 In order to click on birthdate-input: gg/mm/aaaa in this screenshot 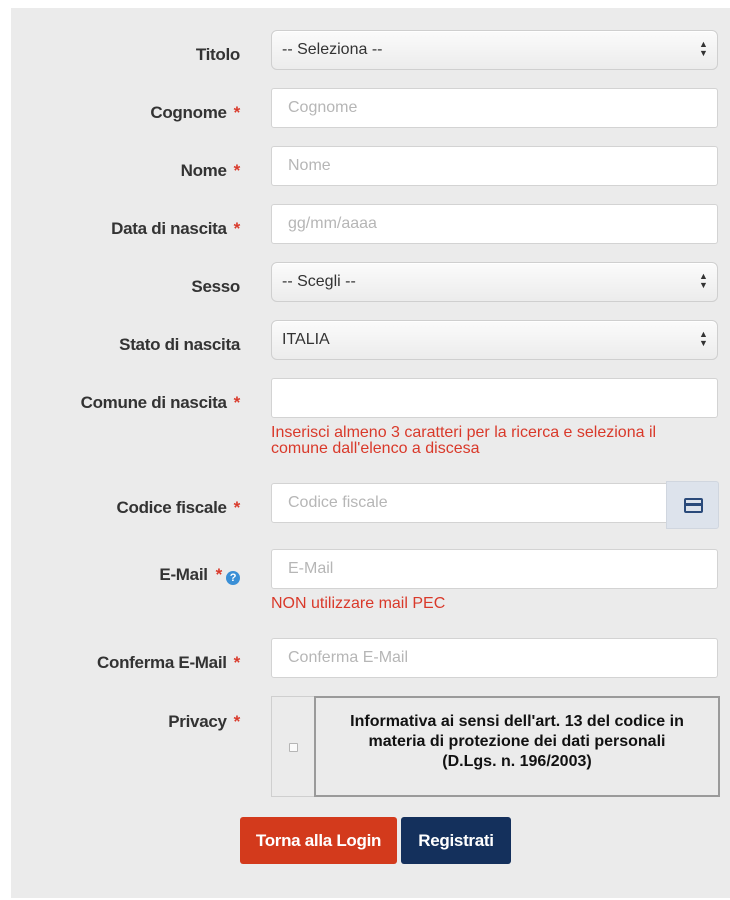, I will do `click(494, 224)`.